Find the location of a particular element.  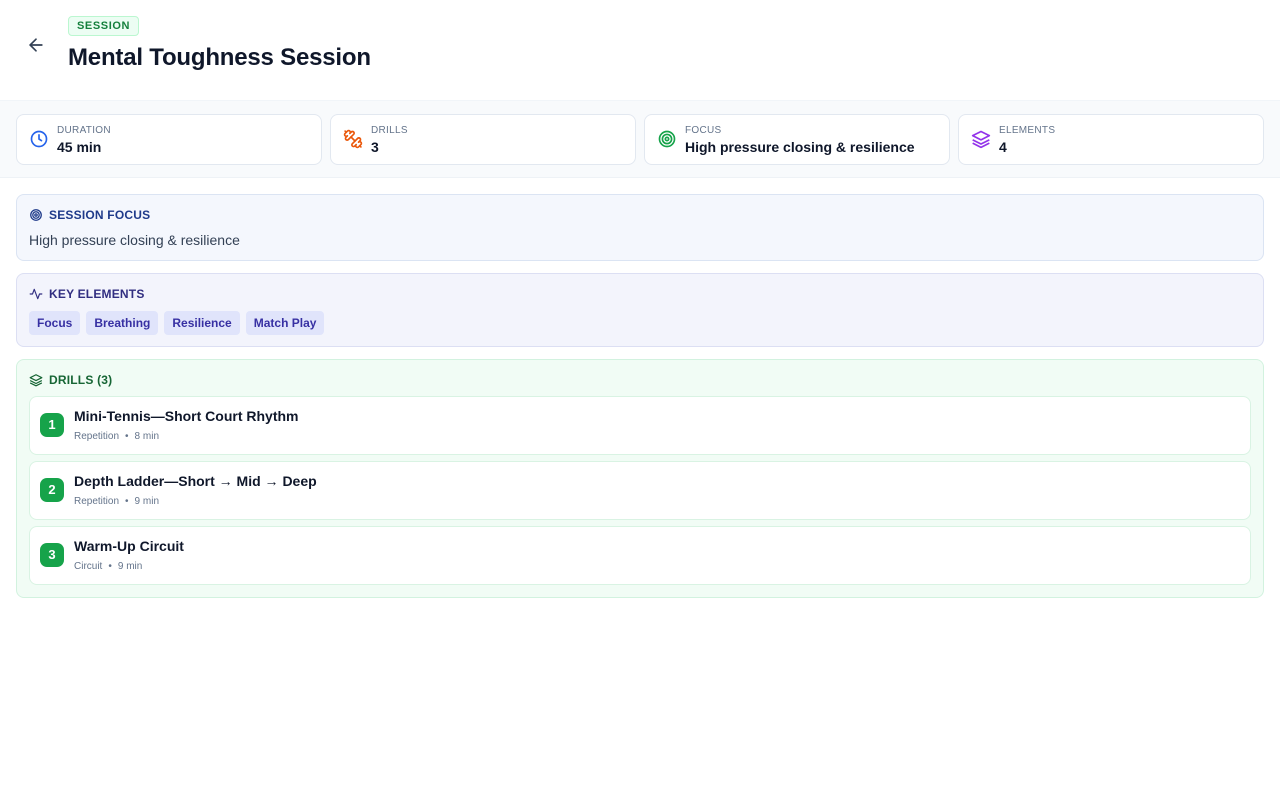

stat-value: 3 is located at coordinates (375, 147).